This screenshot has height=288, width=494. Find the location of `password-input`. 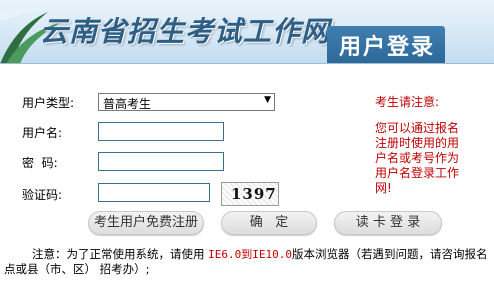

password-input is located at coordinates (161, 161).